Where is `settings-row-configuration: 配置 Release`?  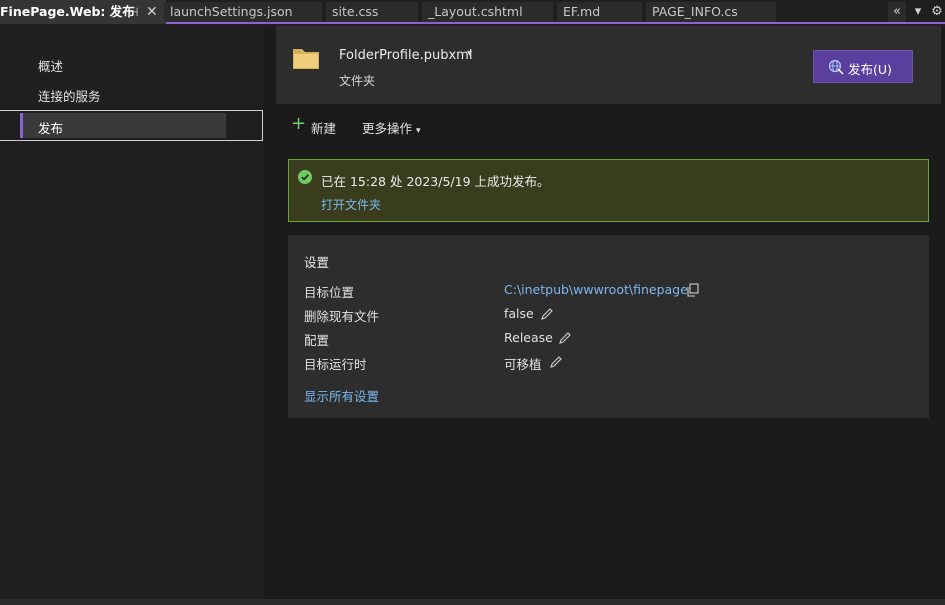
settings-row-configuration: 配置 Release is located at coordinates (604, 339).